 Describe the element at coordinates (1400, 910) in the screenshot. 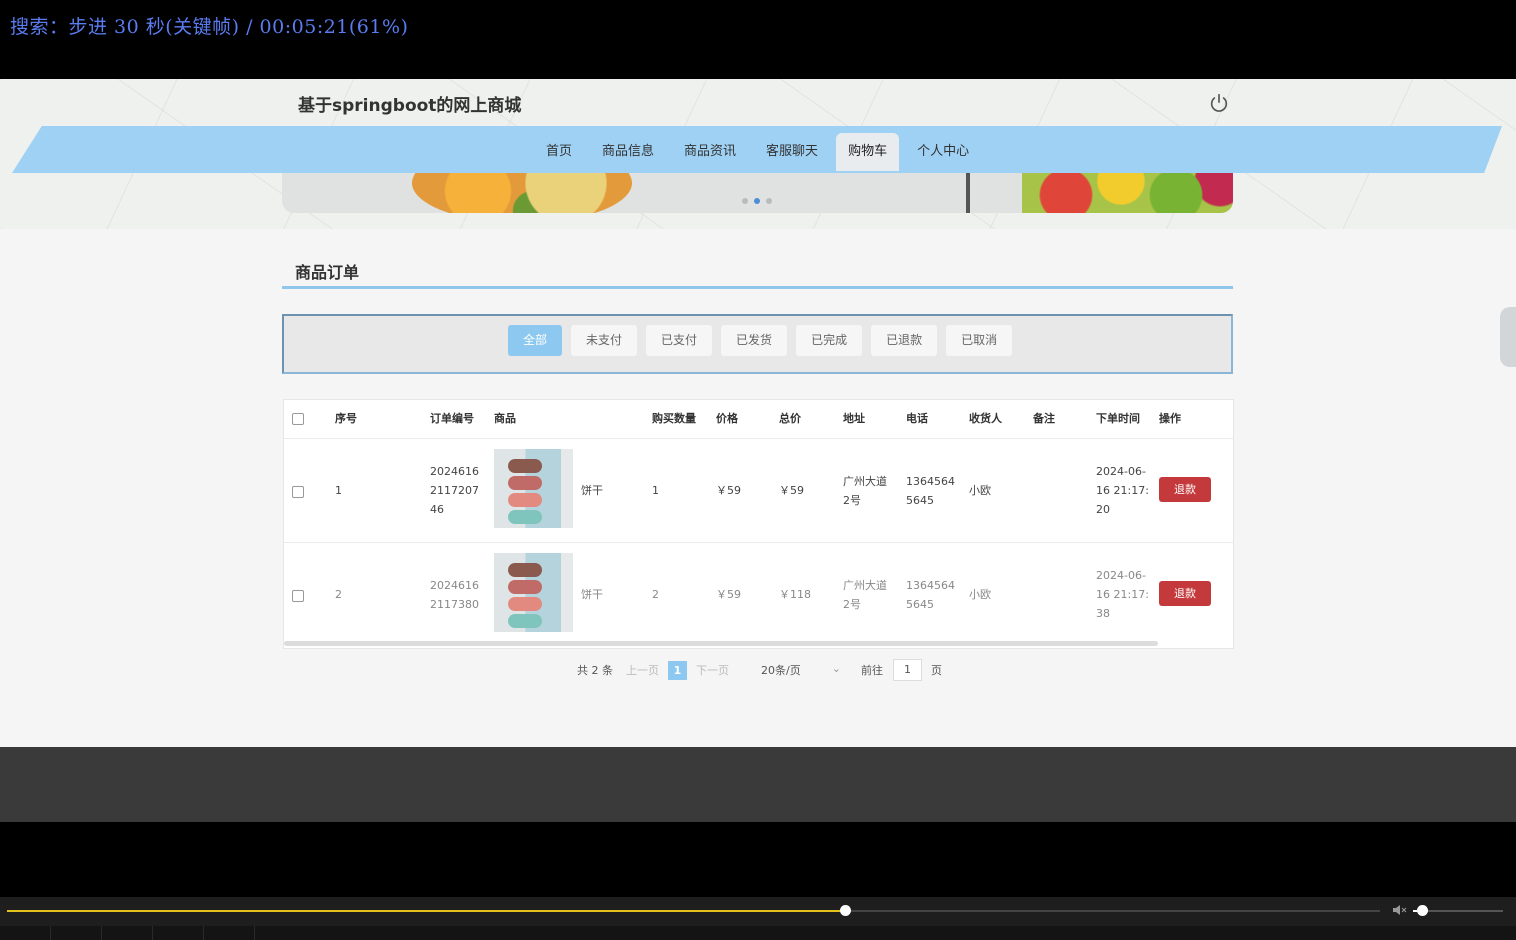

I see `speaker-icon` at that location.